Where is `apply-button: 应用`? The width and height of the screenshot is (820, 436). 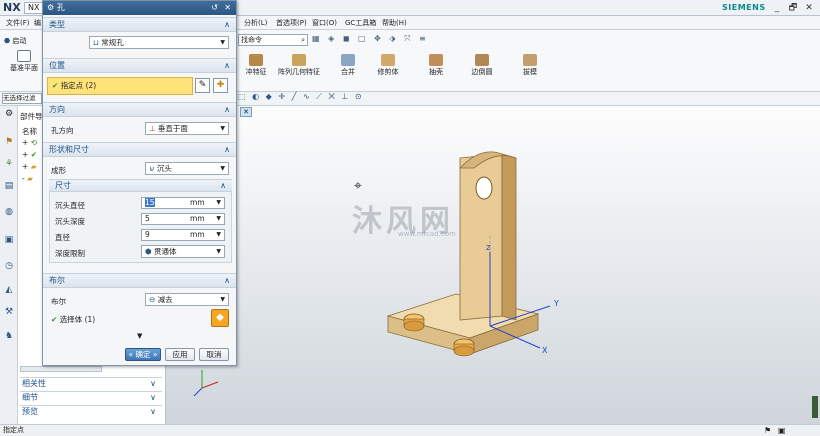 apply-button: 应用 is located at coordinates (180, 354).